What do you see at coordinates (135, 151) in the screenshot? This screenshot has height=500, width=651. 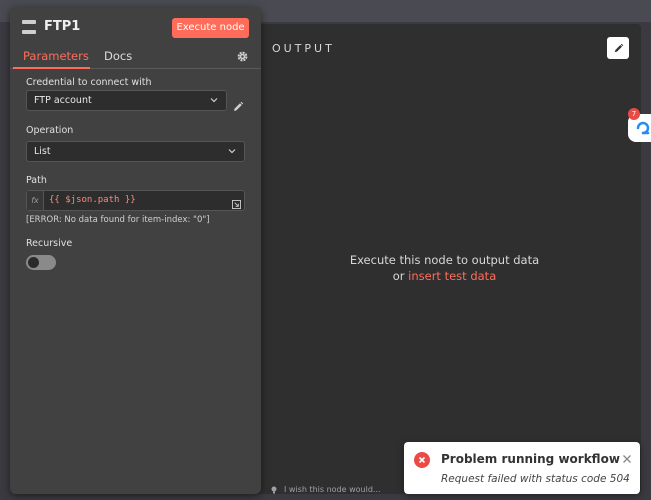 I see `operation-select: List` at bounding box center [135, 151].